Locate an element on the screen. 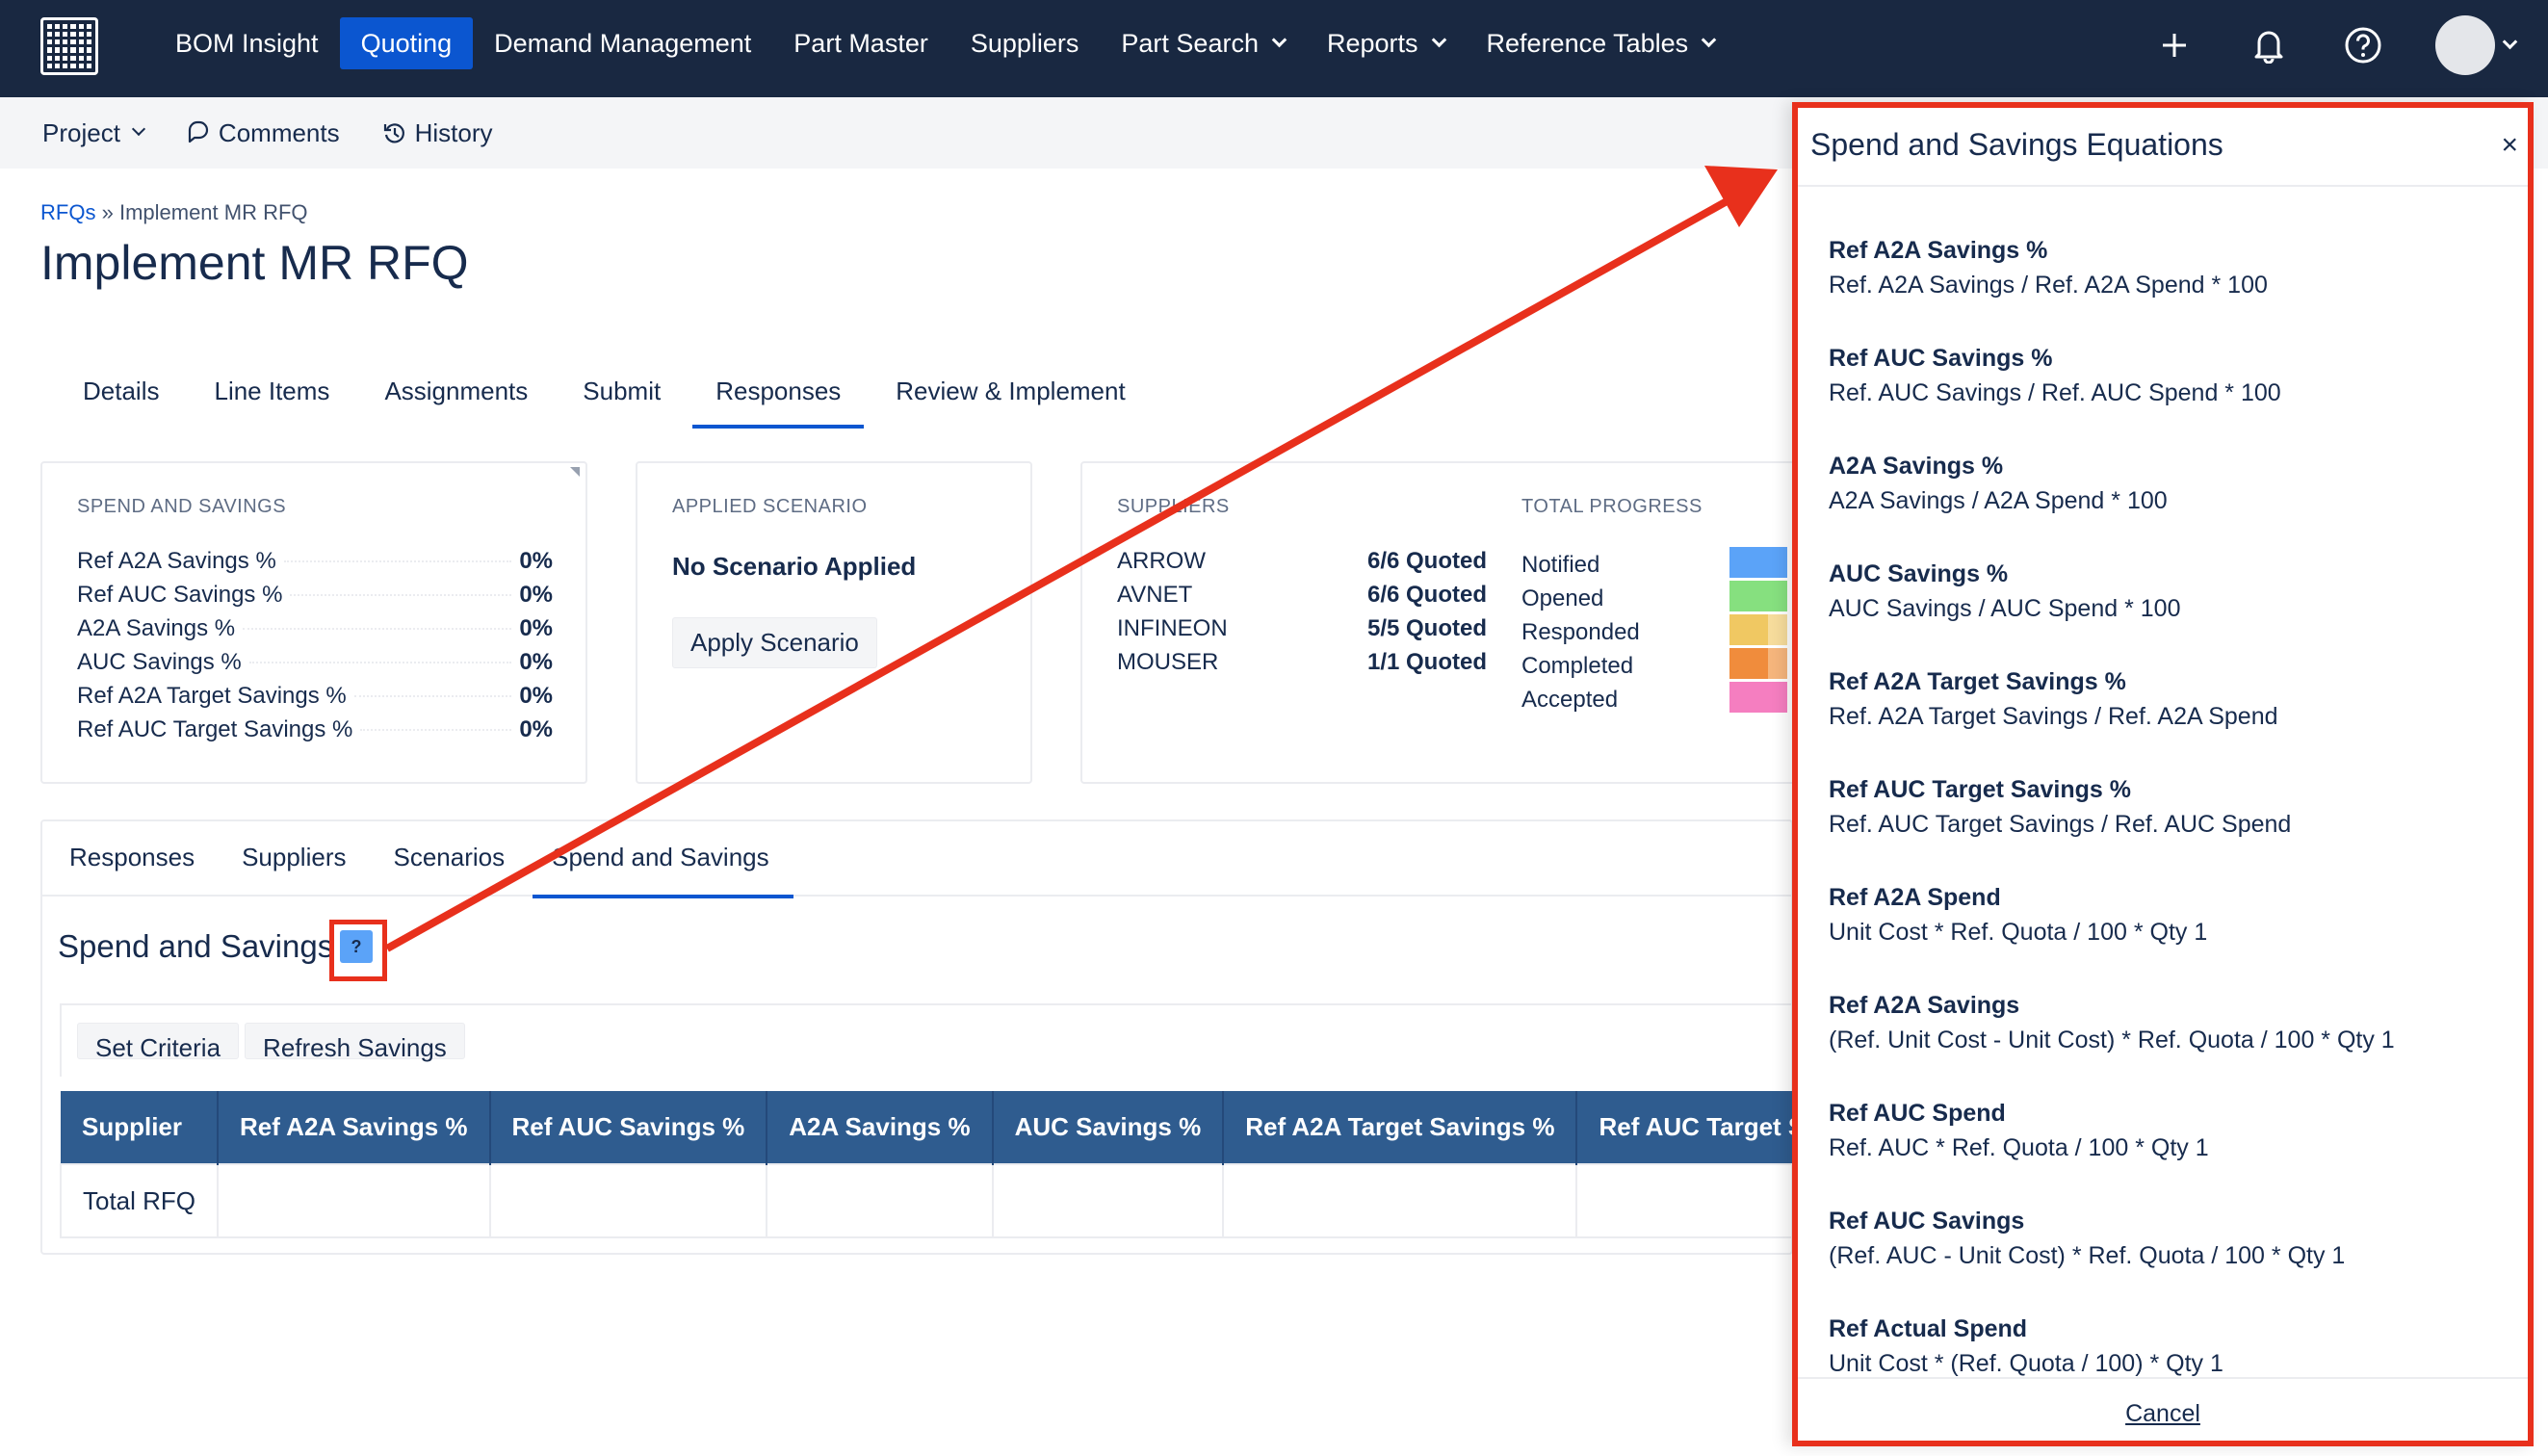 This screenshot has height=1456, width=2548. nav-label: Quoting is located at coordinates (406, 43).